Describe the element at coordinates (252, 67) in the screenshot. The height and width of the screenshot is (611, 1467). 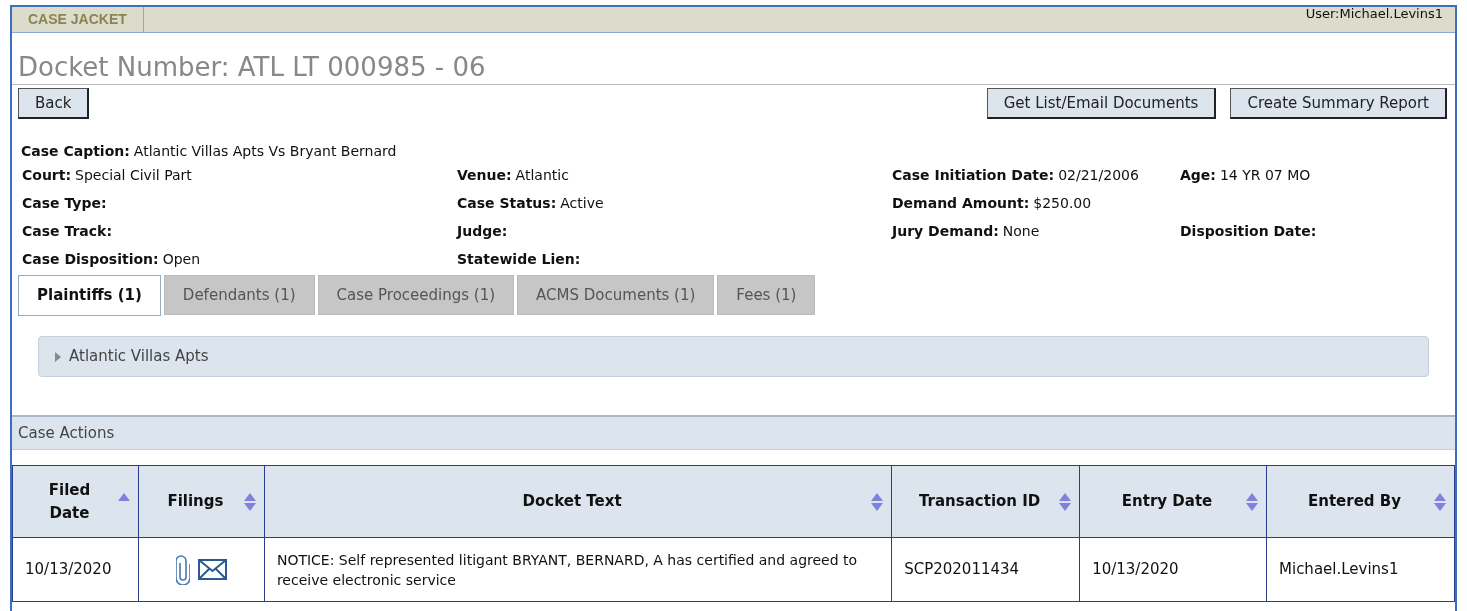
I see `docket-title: Docket Number: ATL LT 000985 - 06` at that location.